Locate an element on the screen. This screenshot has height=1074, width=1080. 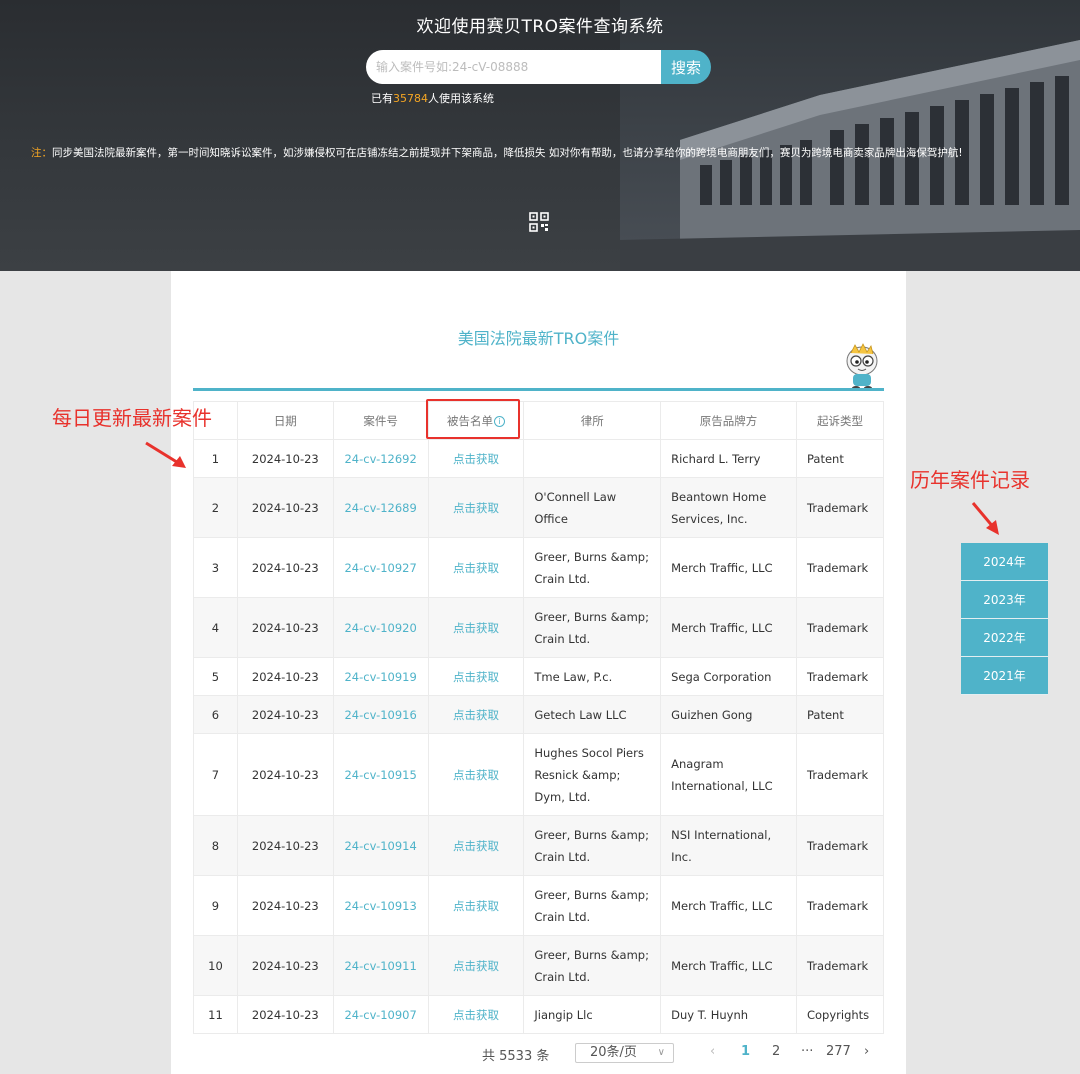
row-index: 10 is located at coordinates (215, 965).